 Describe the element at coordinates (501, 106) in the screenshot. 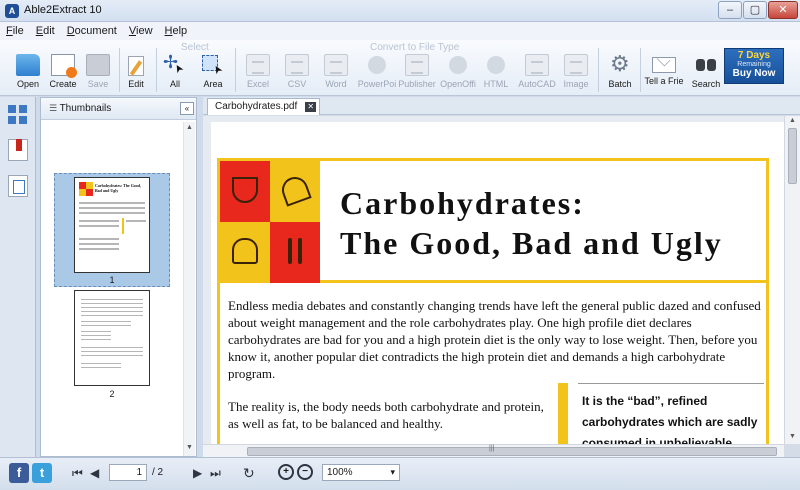

I see `document-tab-bar: Carbohydrates.pdf ✕` at that location.